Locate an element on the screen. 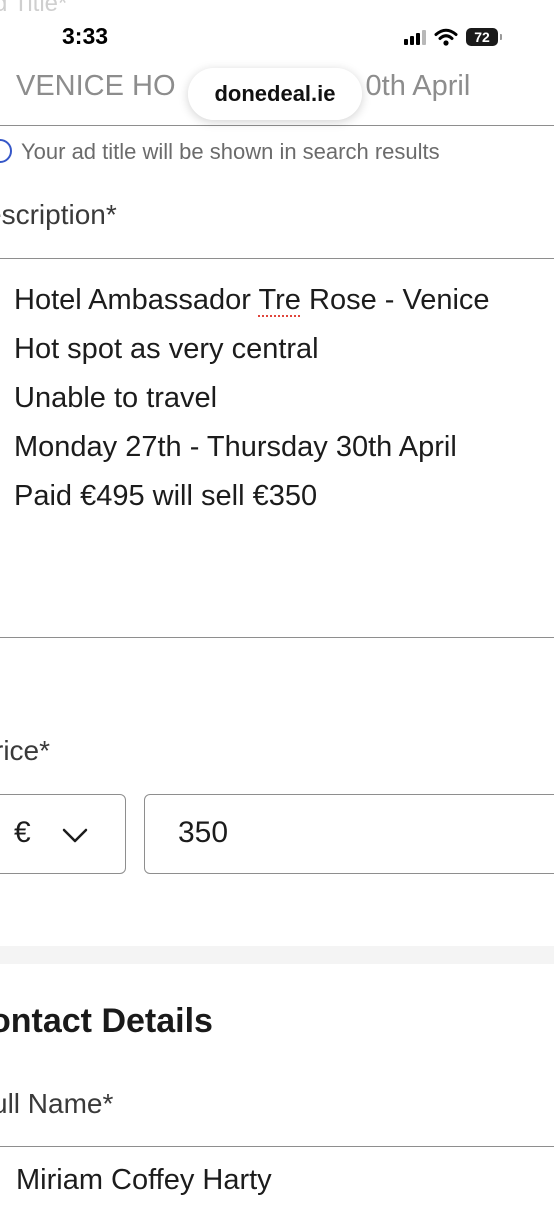 Image resolution: width=554 pixels, height=1216 pixels. description-label: escription* is located at coordinates (58, 214).